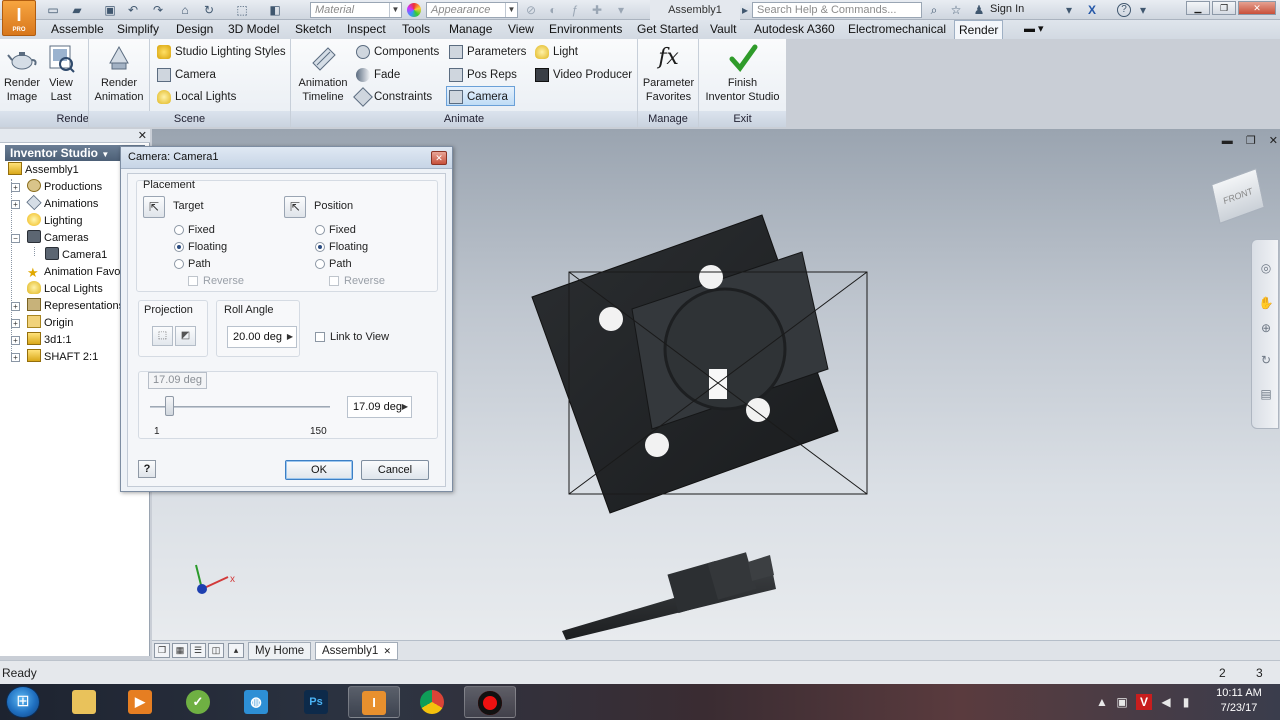 Image resolution: width=1280 pixels, height=720 pixels. I want to click on taskbar-recorder, so click(490, 702).